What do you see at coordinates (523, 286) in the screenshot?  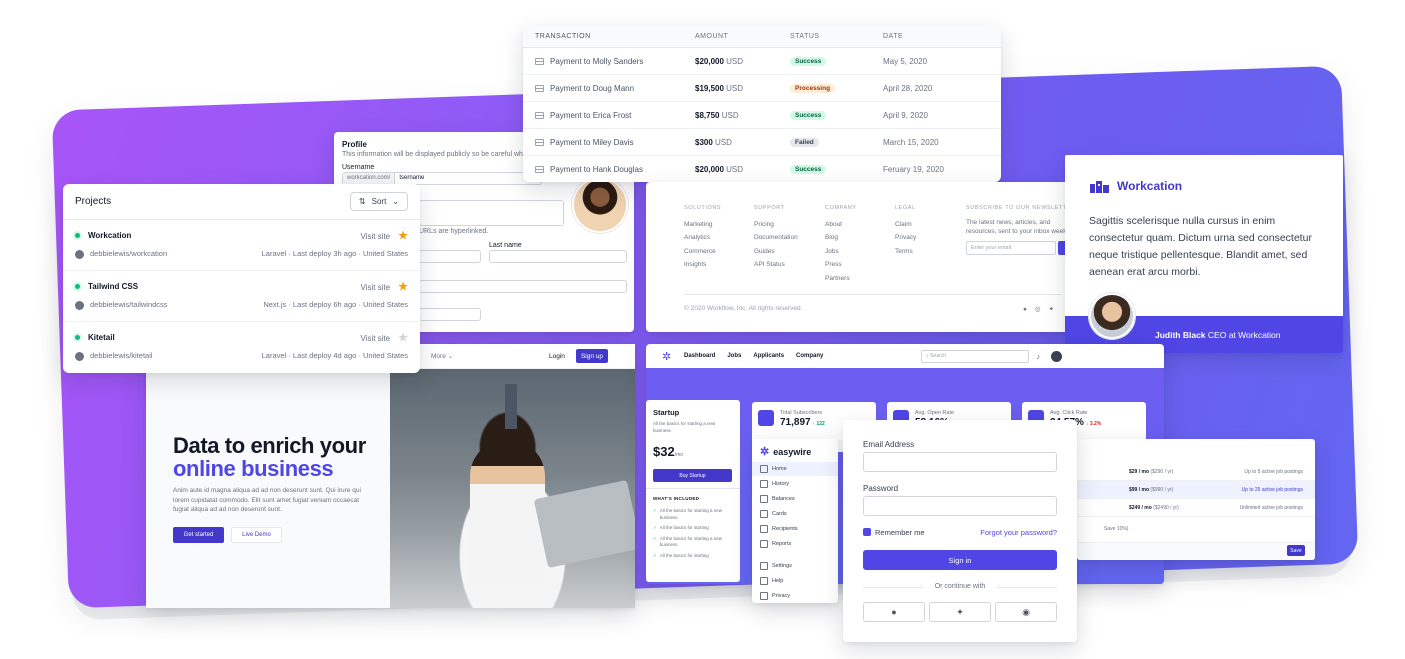 I see `email-field` at bounding box center [523, 286].